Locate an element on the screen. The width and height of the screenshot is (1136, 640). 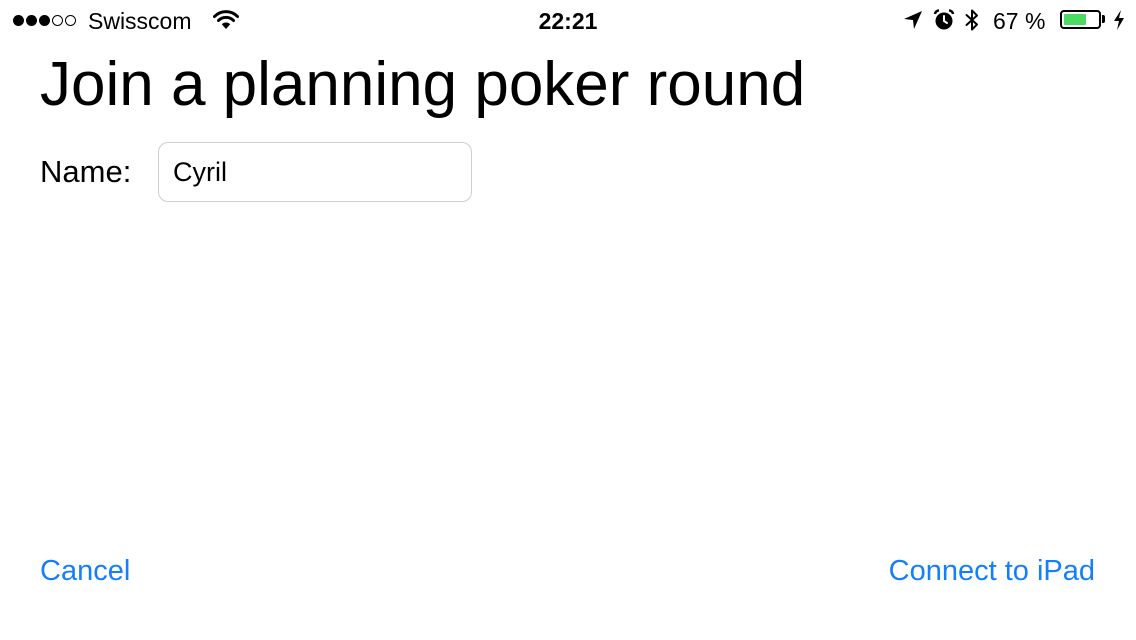
connect-to-ipad-button: Connect to iPad is located at coordinates (992, 571).